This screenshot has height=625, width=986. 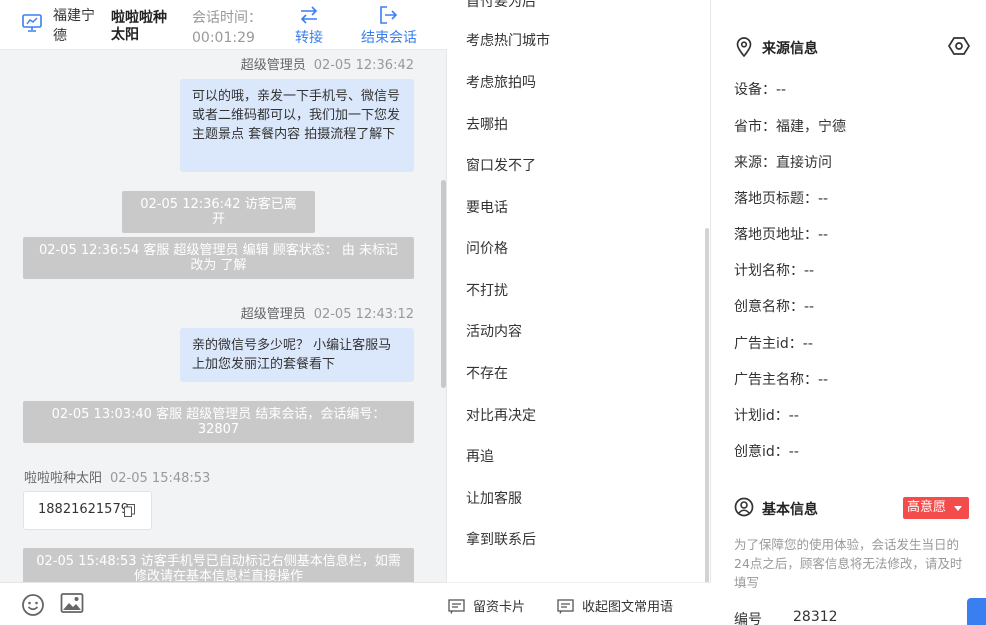 What do you see at coordinates (748, 618) in the screenshot?
I see `visitor-id-label: 编号` at bounding box center [748, 618].